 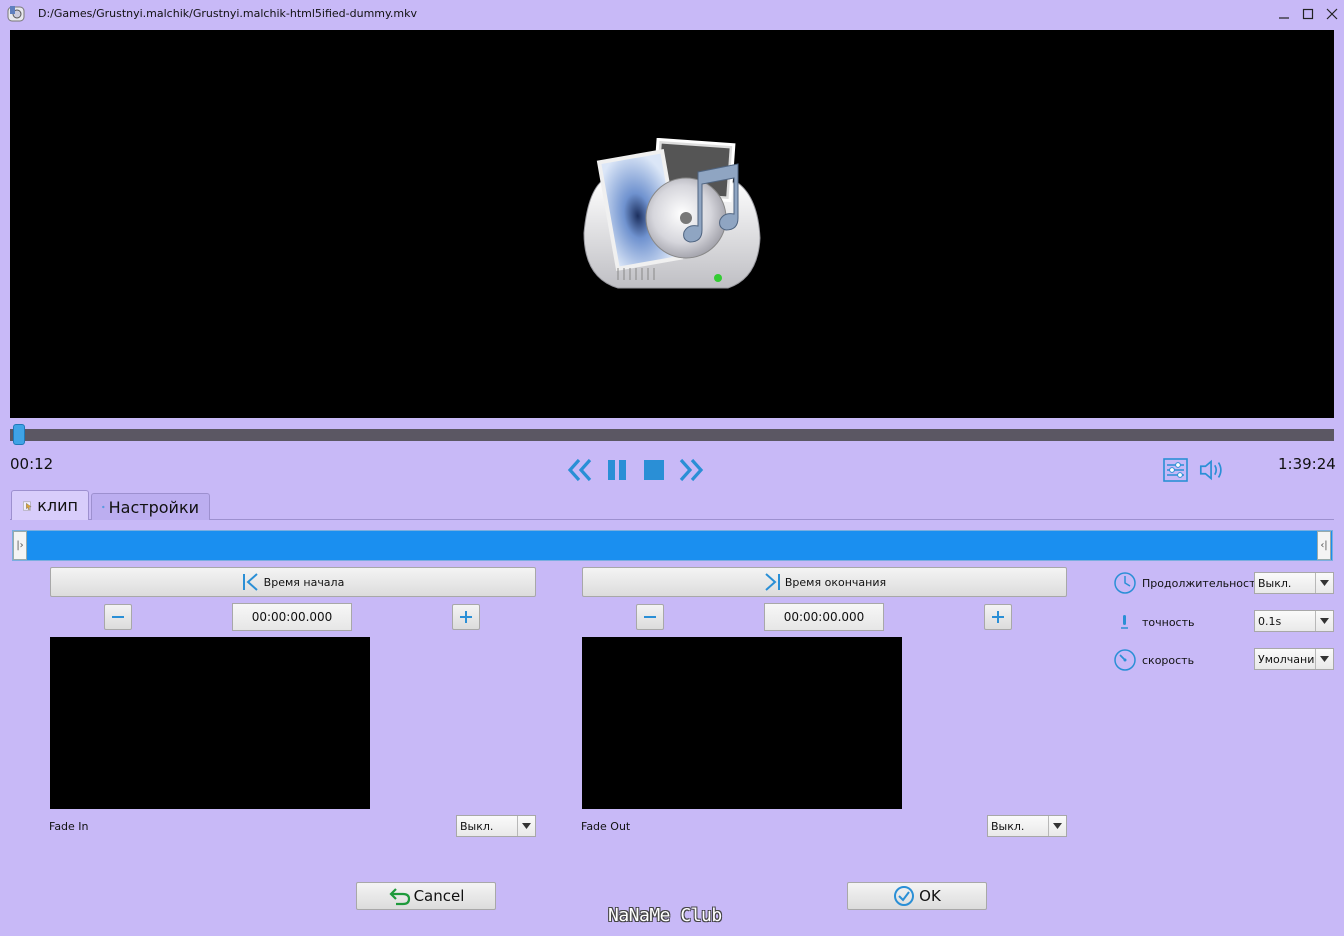 I want to click on clock-icon, so click(x=1125, y=583).